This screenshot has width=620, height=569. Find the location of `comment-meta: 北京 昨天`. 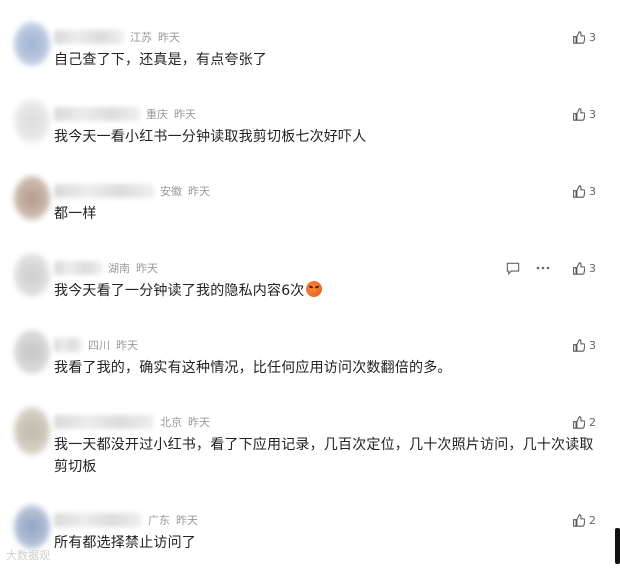

comment-meta: 北京 昨天 is located at coordinates (132, 422).